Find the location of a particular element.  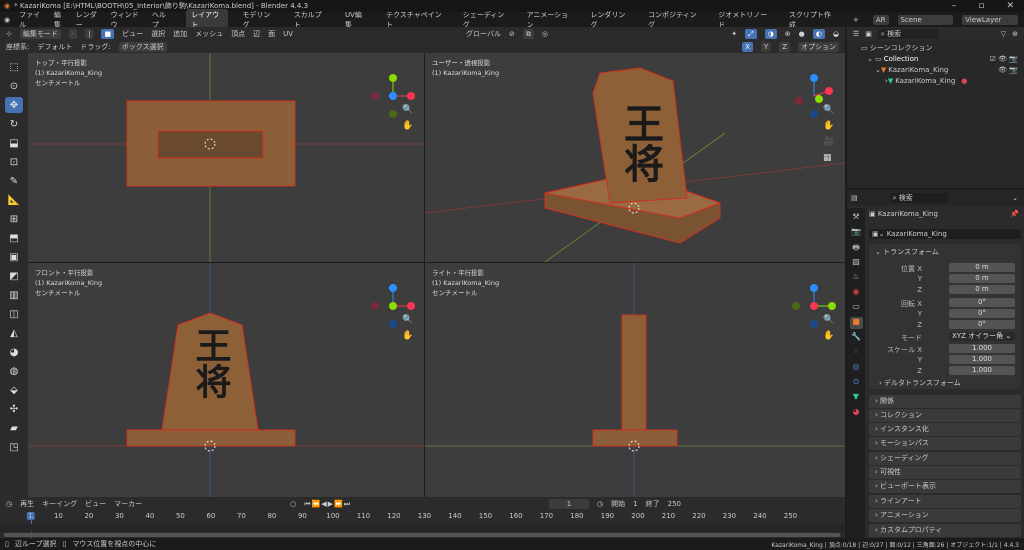

editor-type-icon: ⊹ is located at coordinates (9, 34).